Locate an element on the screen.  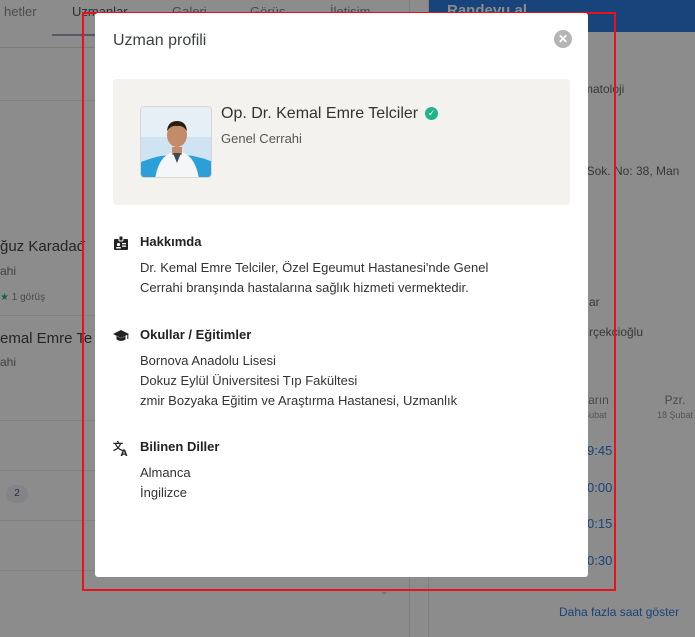
close-icon: ✕ is located at coordinates (563, 39).